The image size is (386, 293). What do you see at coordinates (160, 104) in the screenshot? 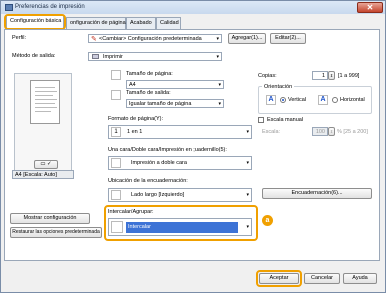
I see `output-size-value: Igualar tamaño de página` at bounding box center [160, 104].